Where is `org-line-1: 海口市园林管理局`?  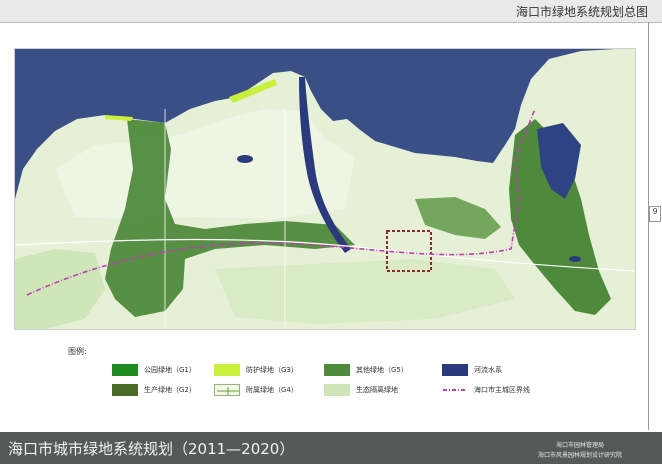 org-line-1: 海口市园林管理局 is located at coordinates (579, 445).